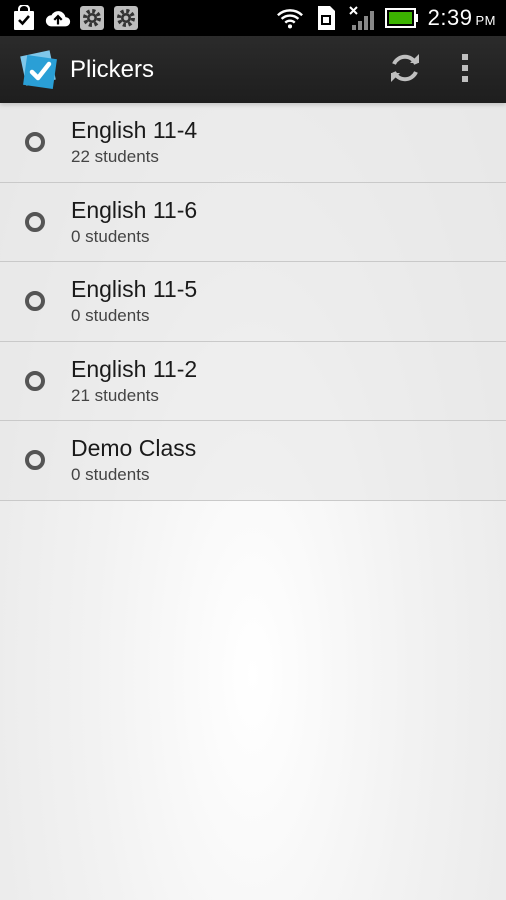 Image resolution: width=506 pixels, height=900 pixels. What do you see at coordinates (253, 222) in the screenshot?
I see `list-item: English 11-6 0 students` at bounding box center [253, 222].